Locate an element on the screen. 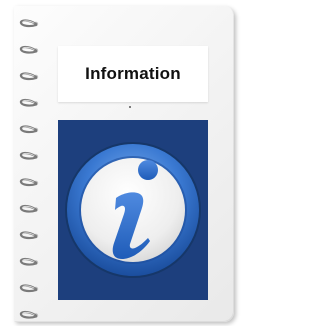 Image resolution: width=320 pixels, height=326 pixels. title-plate: Information is located at coordinates (133, 74).